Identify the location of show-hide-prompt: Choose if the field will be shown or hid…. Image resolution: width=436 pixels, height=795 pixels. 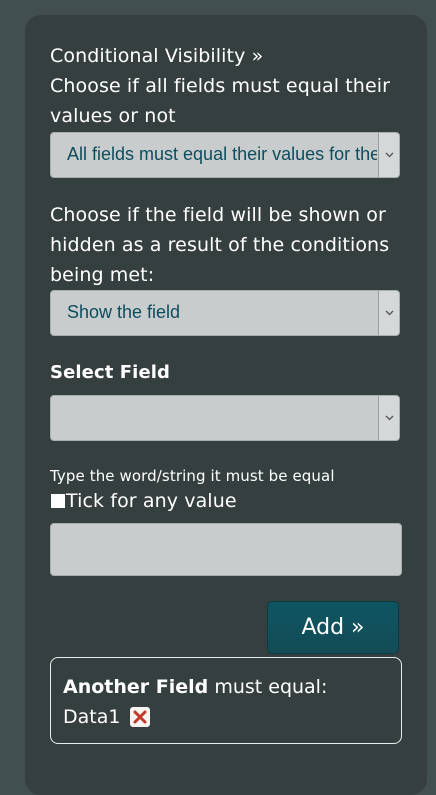
(220, 245).